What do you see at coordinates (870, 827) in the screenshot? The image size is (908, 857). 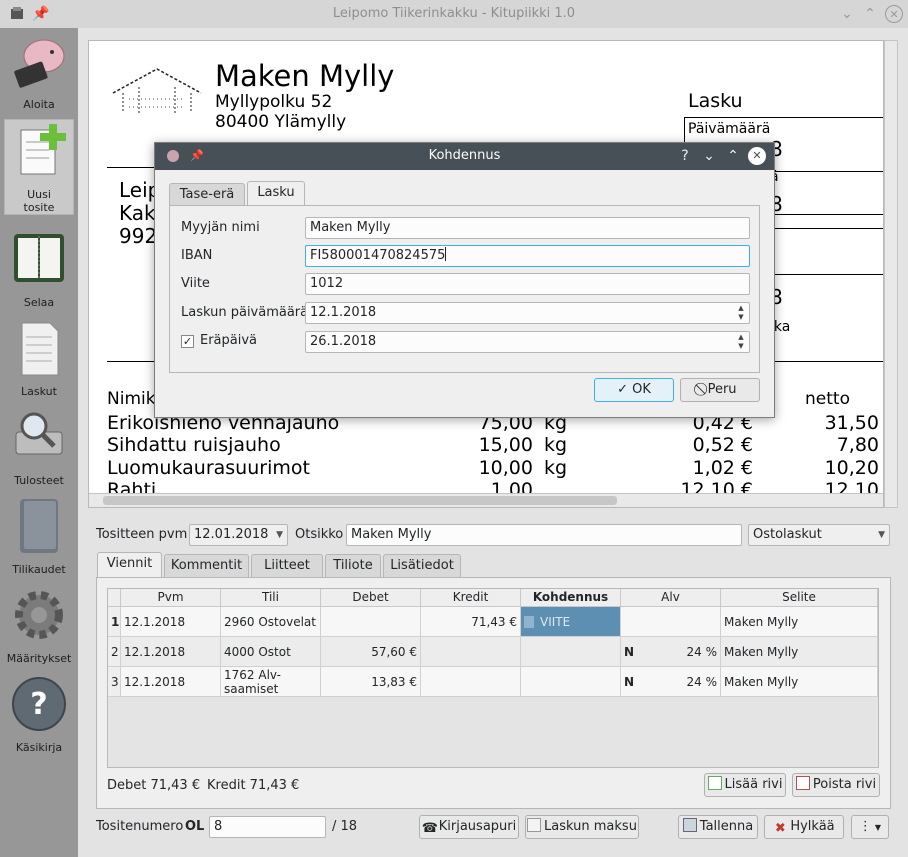 I see `more-menu-button: ⋮ ▼` at bounding box center [870, 827].